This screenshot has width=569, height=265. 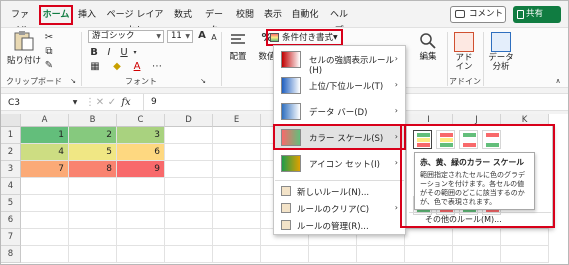 What do you see at coordinates (141, 120) in the screenshot?
I see `column-header: C` at bounding box center [141, 120].